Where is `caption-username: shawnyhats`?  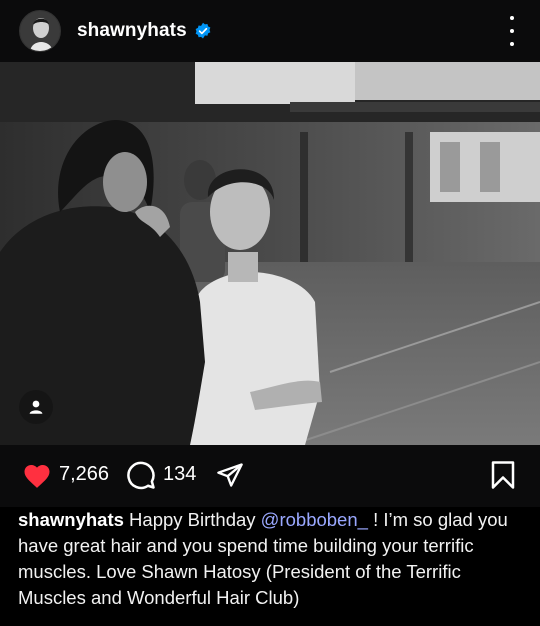 caption-username: shawnyhats is located at coordinates (71, 519).